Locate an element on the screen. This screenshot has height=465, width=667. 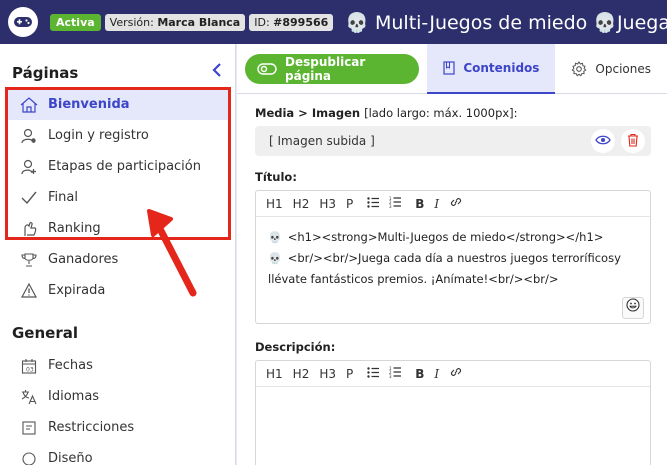
image-actions is located at coordinates (618, 141).